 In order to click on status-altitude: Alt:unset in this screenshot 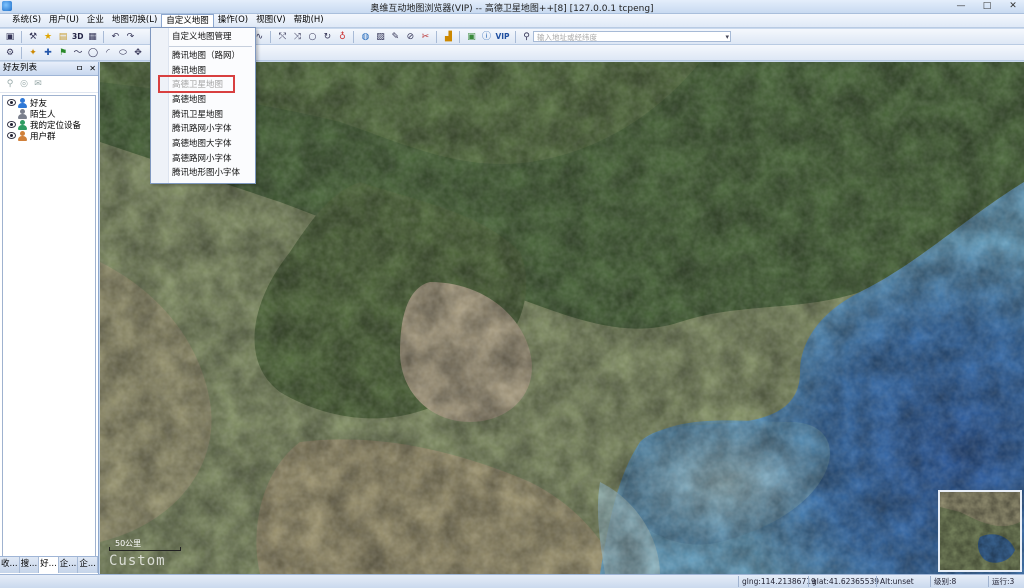, I will do `click(897, 581)`.